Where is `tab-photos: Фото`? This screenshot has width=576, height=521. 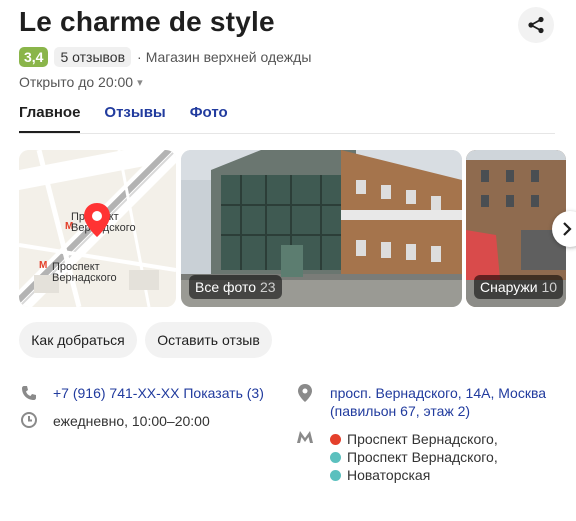 tab-photos: Фото is located at coordinates (209, 118).